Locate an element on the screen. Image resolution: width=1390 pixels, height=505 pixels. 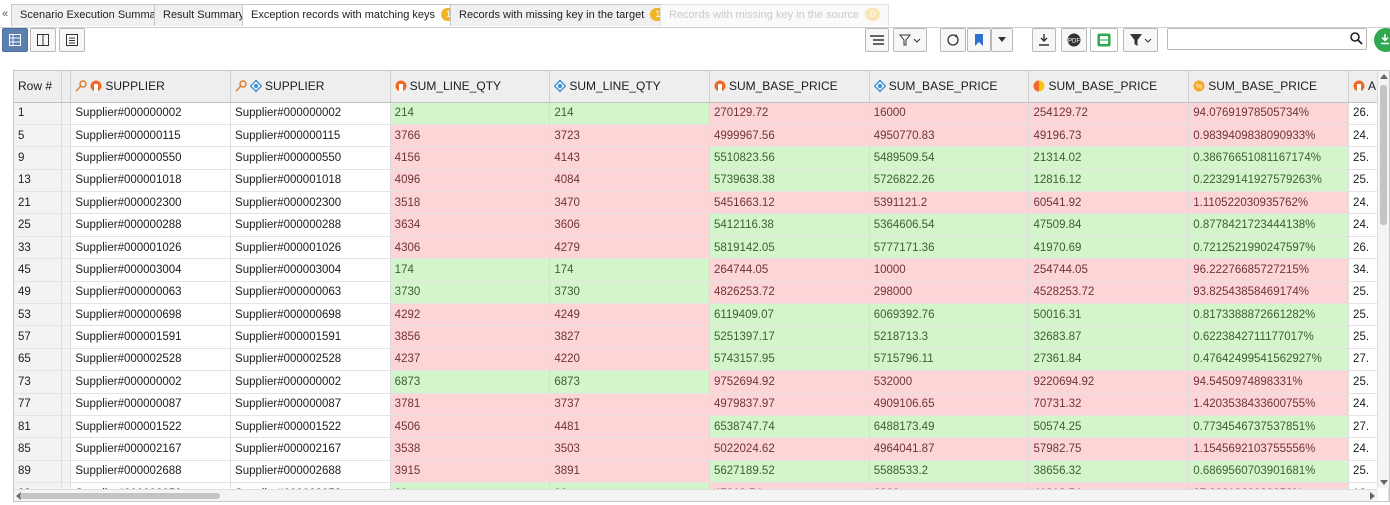
sum-base-price-difference-cell: 4528253.72 is located at coordinates (1109, 293).